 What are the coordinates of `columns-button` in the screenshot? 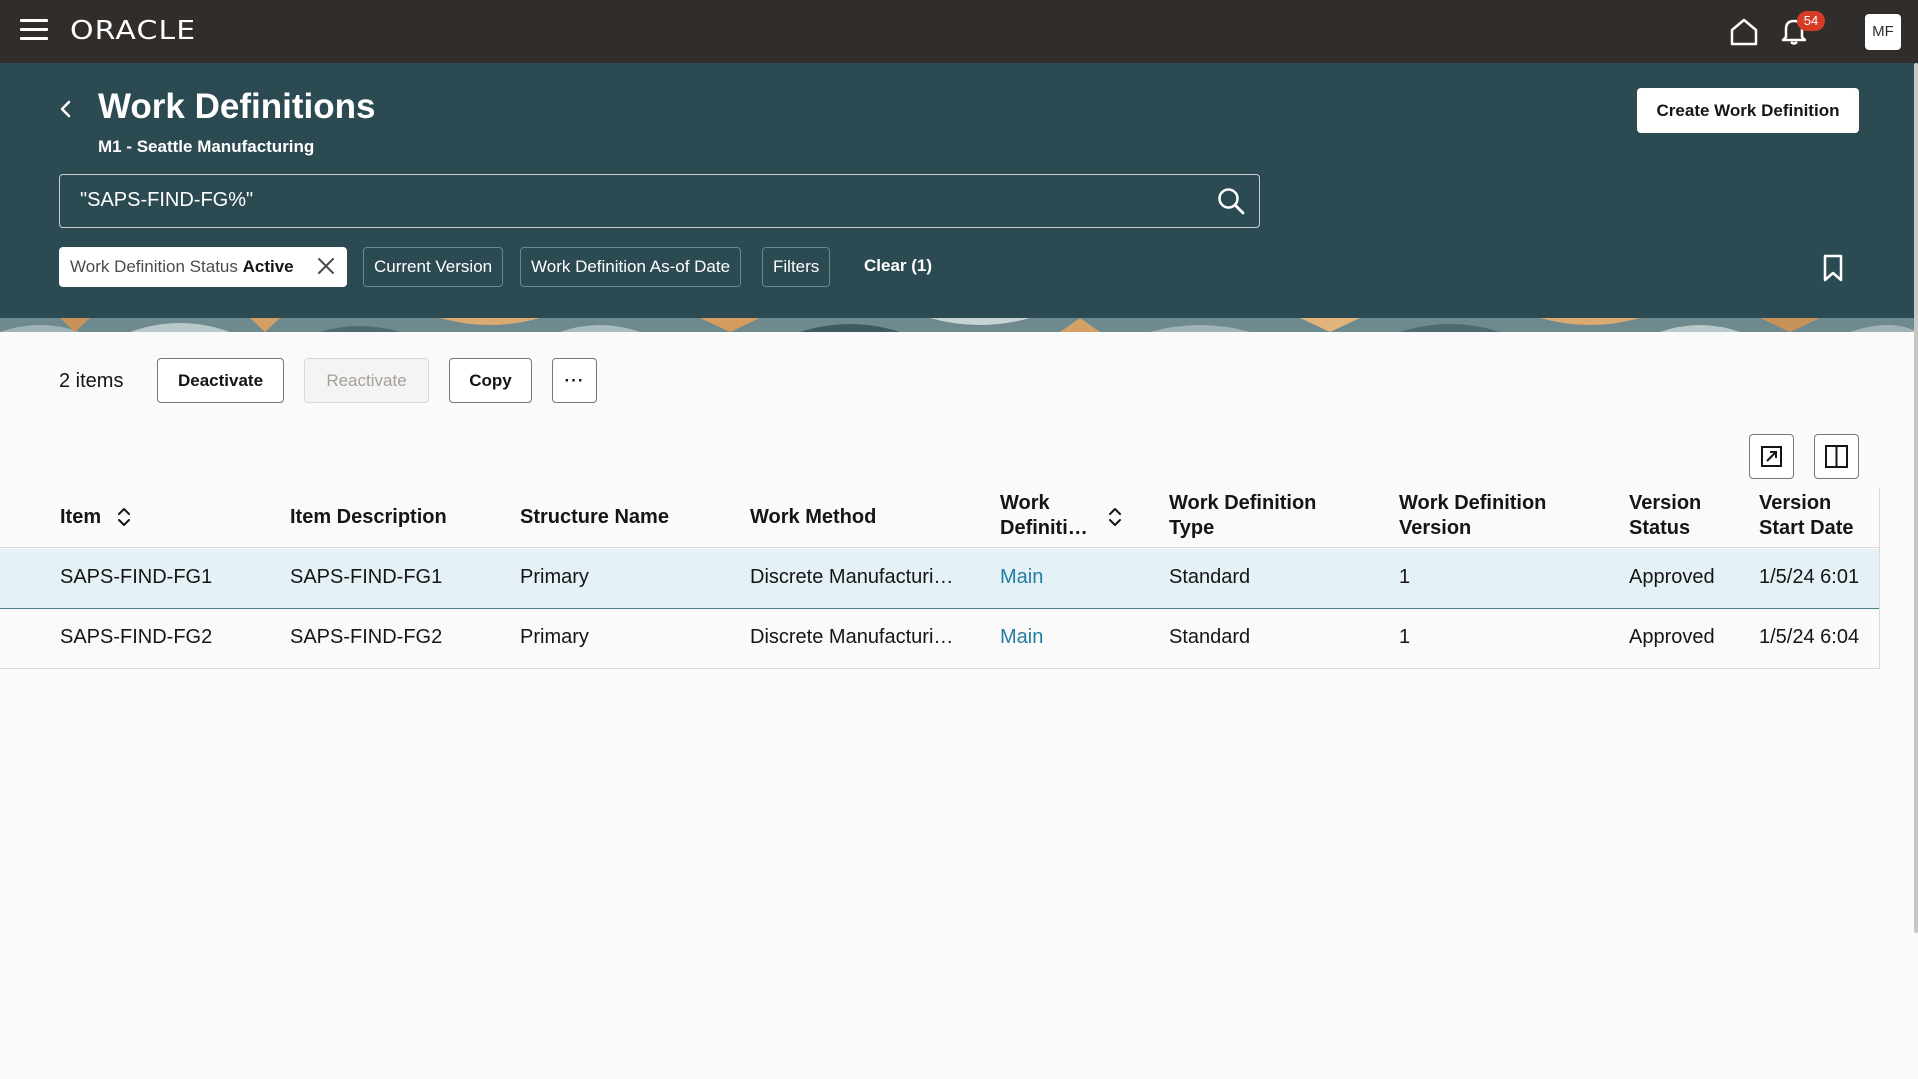 It's located at (1836, 456).